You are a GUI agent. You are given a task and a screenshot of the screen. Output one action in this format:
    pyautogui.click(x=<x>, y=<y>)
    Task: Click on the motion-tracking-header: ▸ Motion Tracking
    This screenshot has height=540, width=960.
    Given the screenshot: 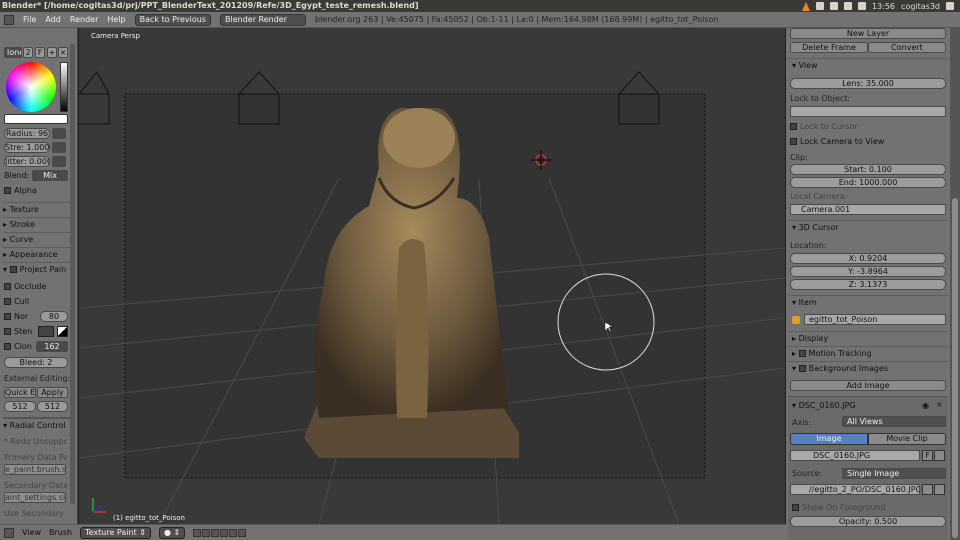 What is the action you would take?
    pyautogui.click(x=868, y=353)
    